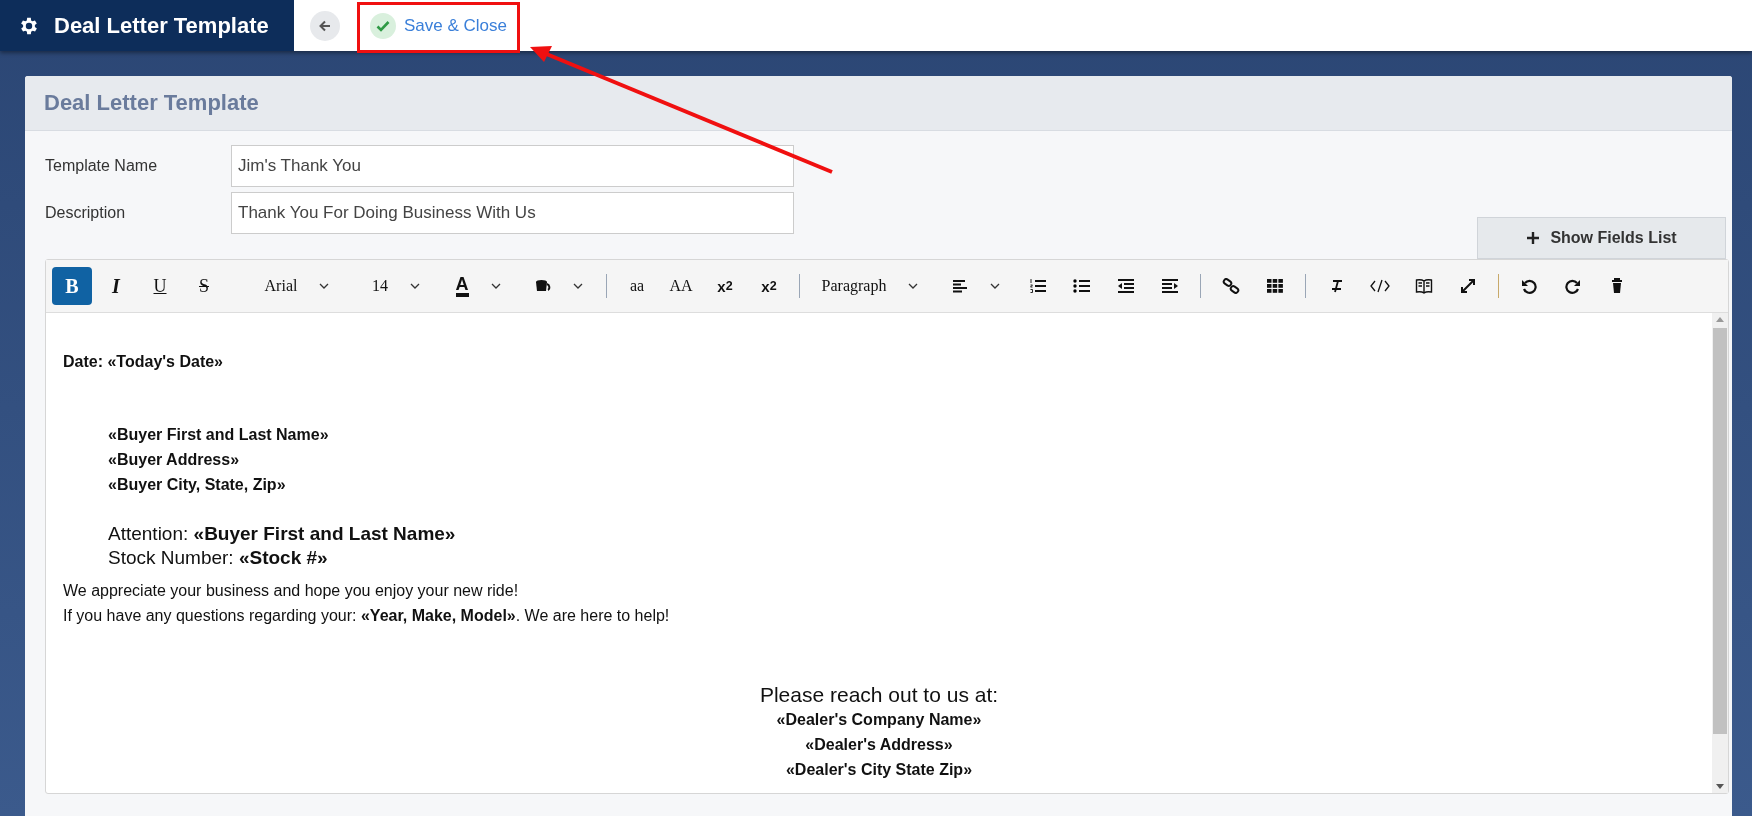  Describe the element at coordinates (161, 25) in the screenshot. I see `app-title: Deal Letter Template` at that location.